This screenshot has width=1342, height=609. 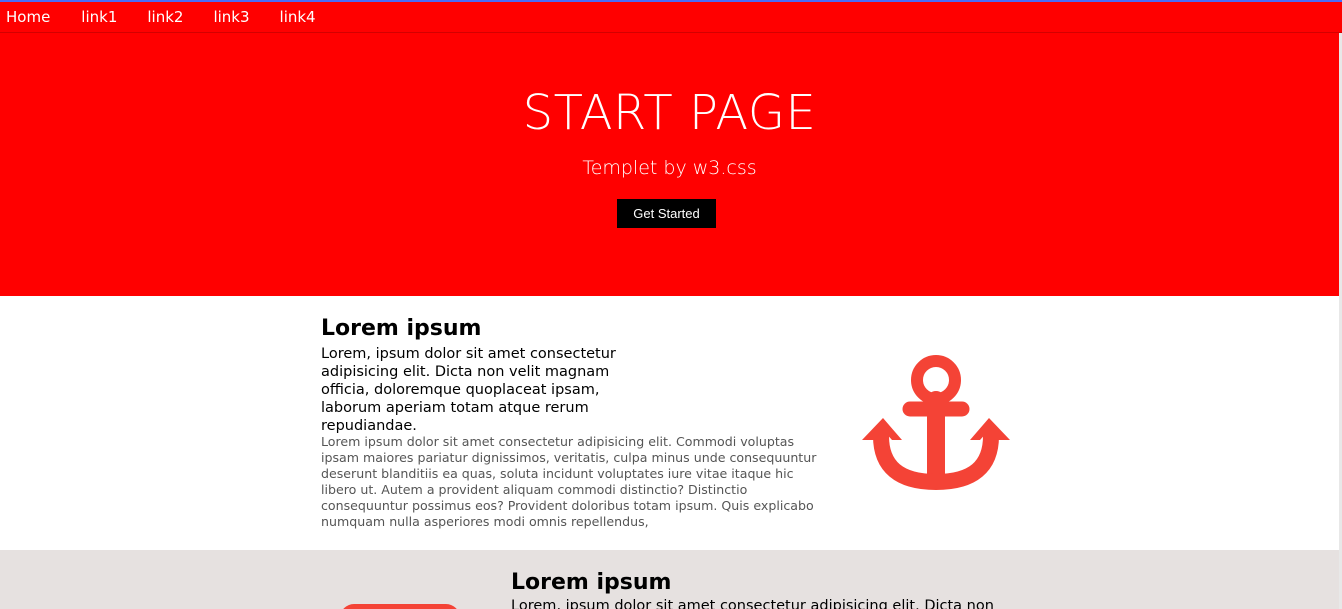 What do you see at coordinates (298, 17) in the screenshot?
I see `nav-link-4: link4` at bounding box center [298, 17].